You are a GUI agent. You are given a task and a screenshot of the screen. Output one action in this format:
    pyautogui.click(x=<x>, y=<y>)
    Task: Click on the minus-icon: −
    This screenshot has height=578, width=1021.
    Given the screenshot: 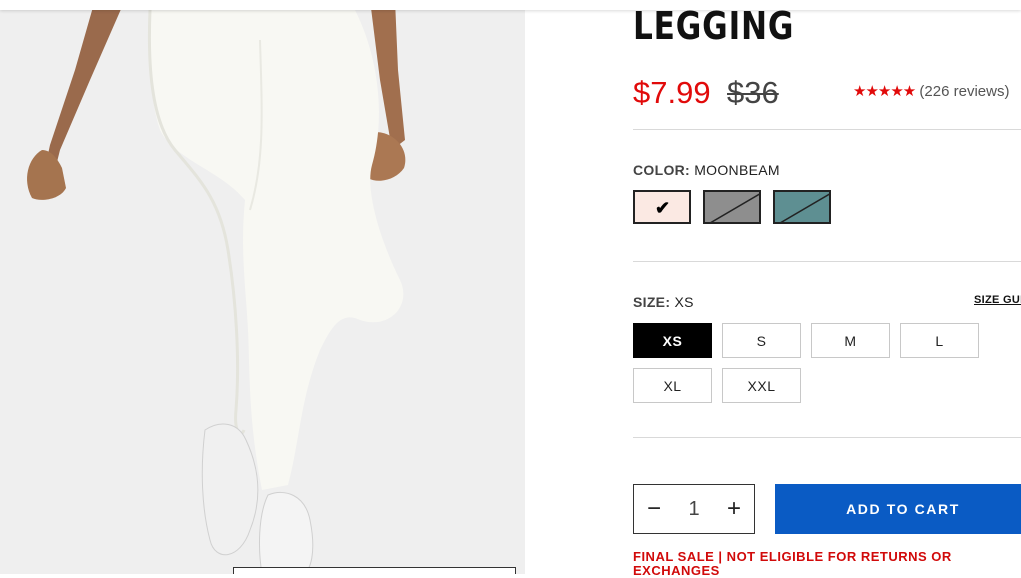 What is the action you would take?
    pyautogui.click(x=654, y=509)
    